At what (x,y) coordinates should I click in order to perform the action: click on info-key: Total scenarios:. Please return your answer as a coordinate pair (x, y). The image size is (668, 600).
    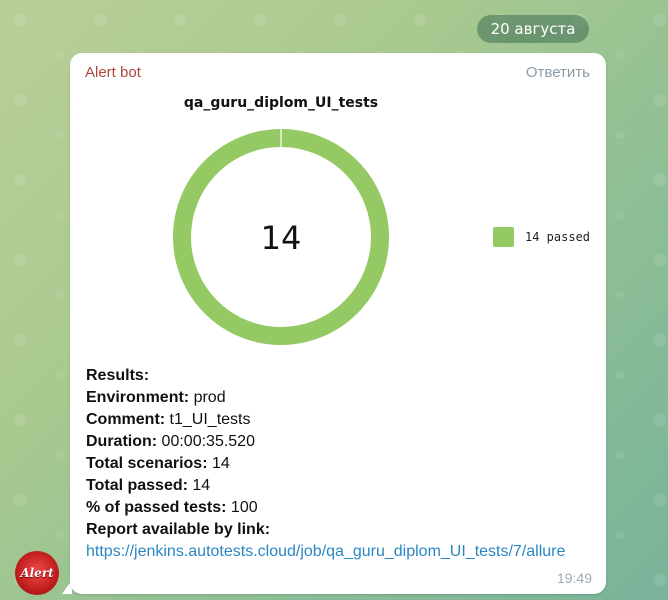
    Looking at the image, I should click on (147, 463).